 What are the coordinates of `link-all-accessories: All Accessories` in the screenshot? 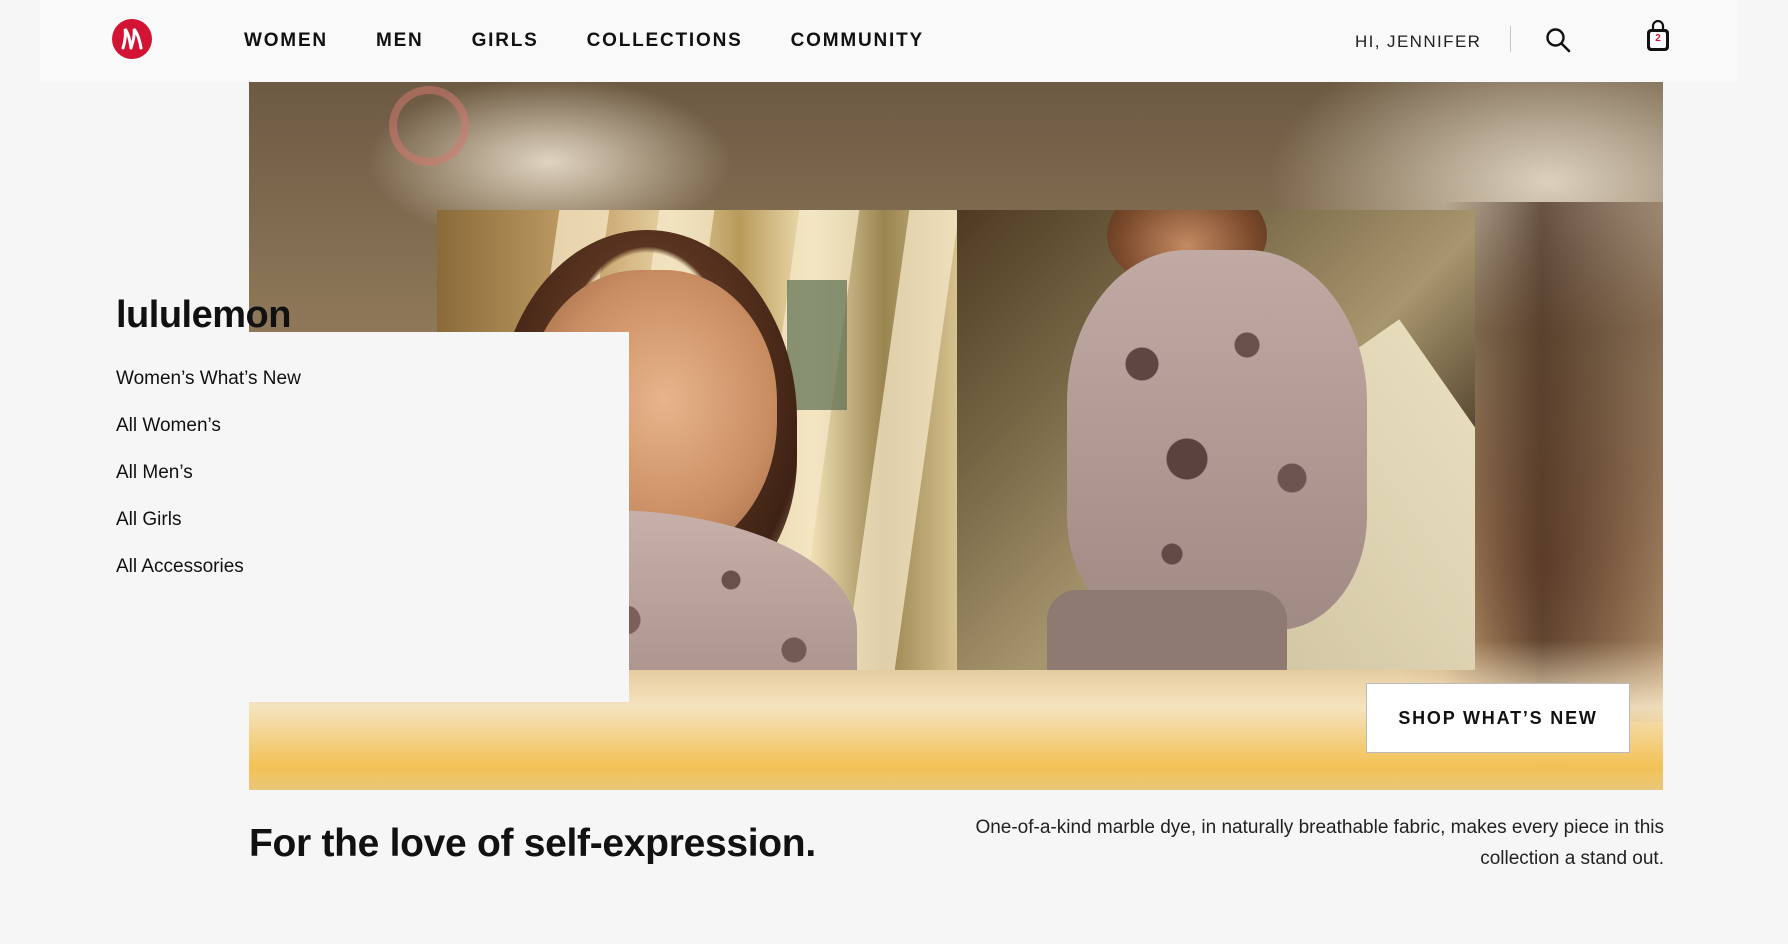 It's located at (208, 579).